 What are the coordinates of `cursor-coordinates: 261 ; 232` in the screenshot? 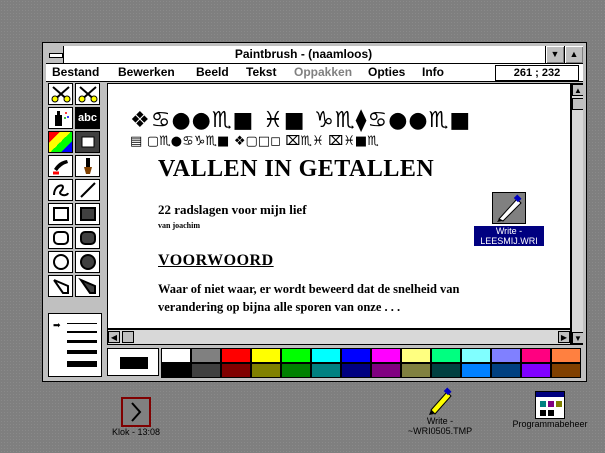 It's located at (537, 73).